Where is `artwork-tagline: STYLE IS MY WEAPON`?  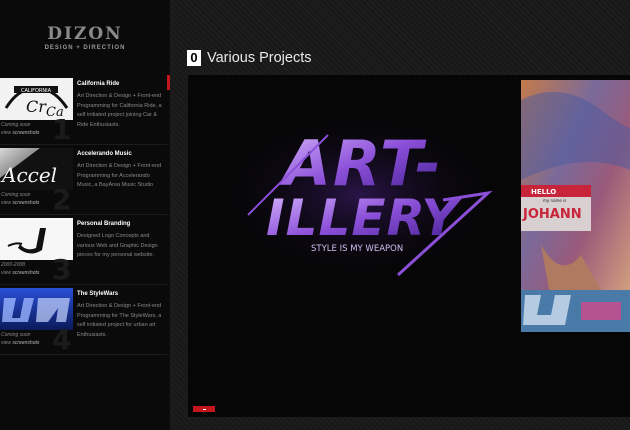 artwork-tagline: STYLE IS MY WEAPON is located at coordinates (357, 249).